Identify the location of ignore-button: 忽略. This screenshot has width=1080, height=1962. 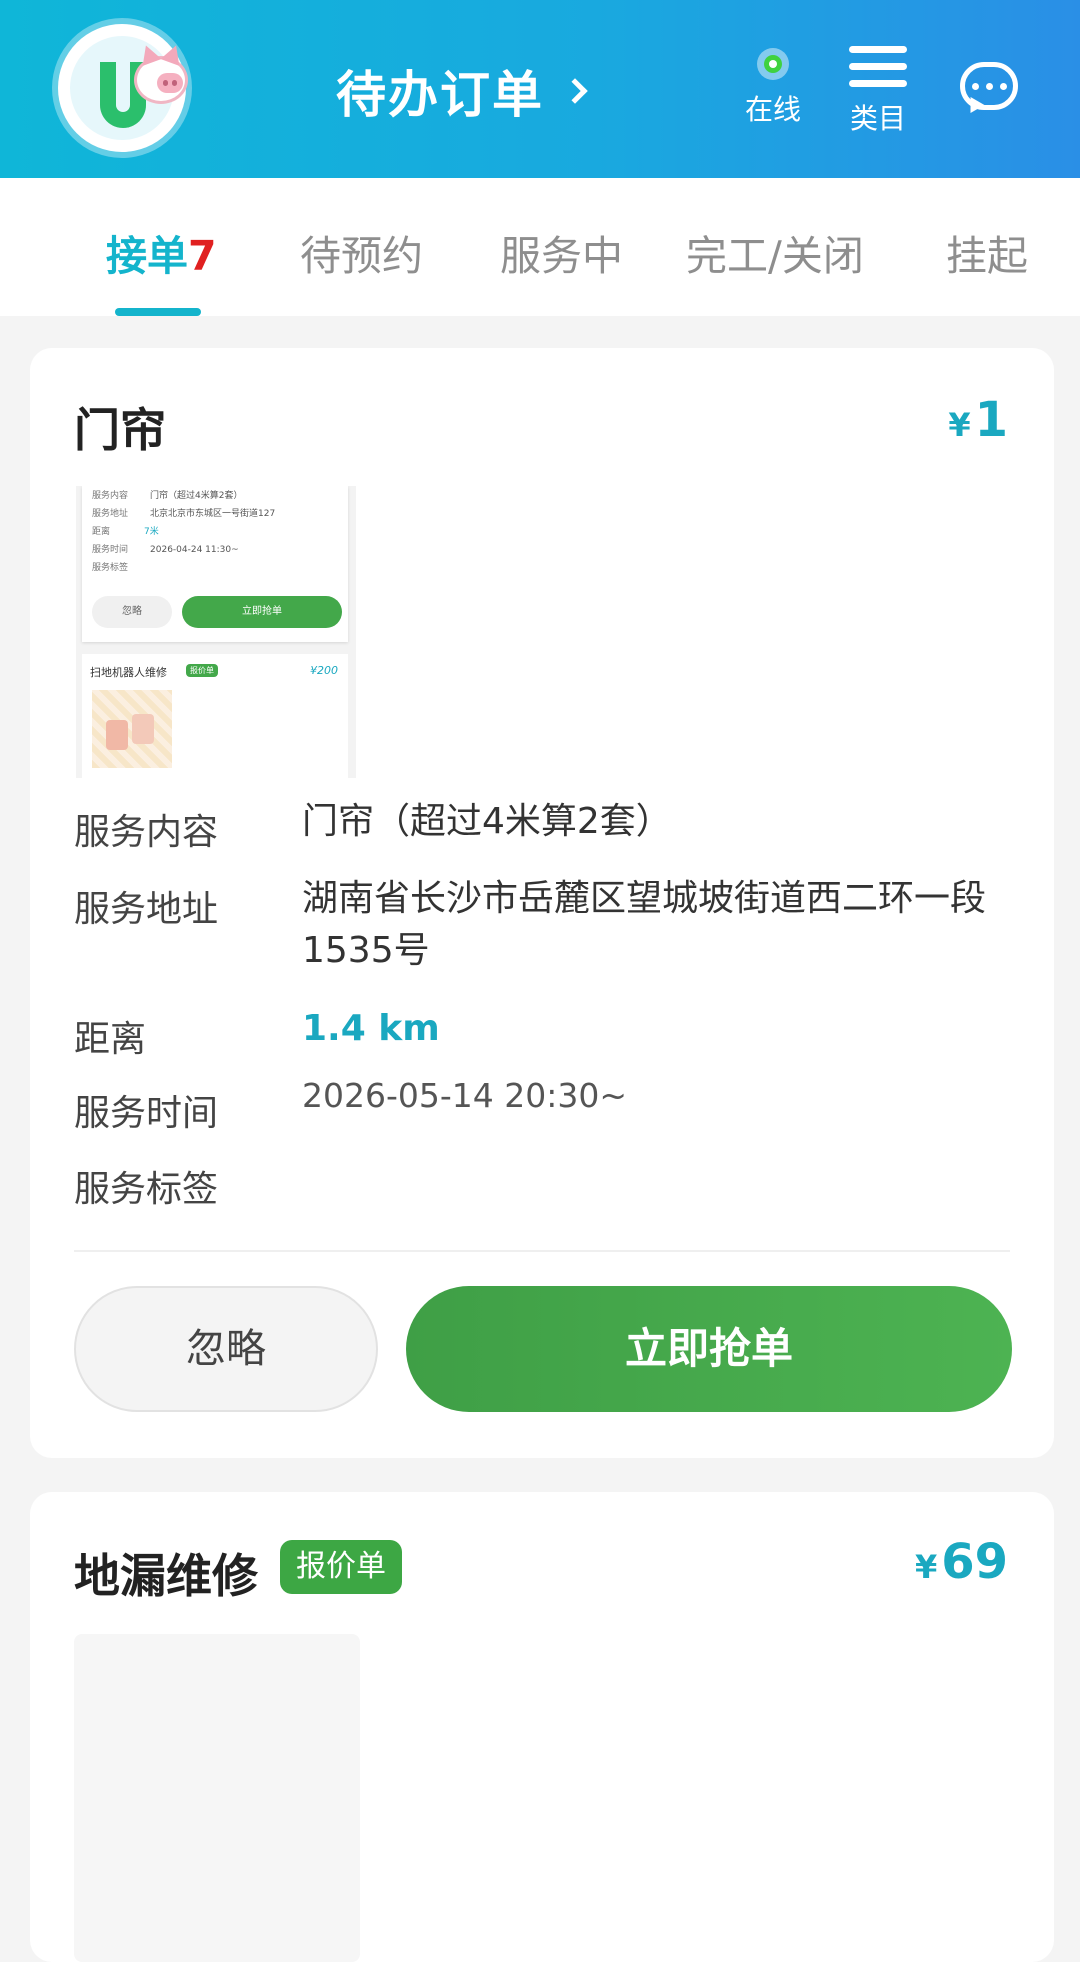
(226, 1349).